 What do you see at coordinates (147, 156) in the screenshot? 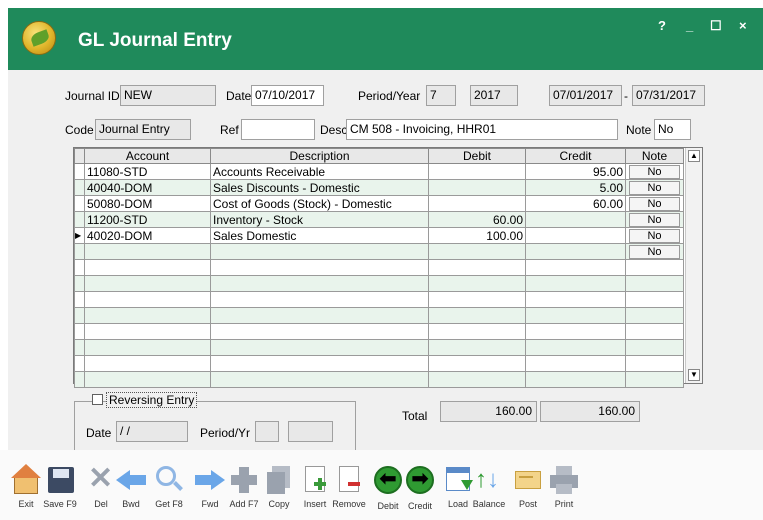
I see `col-account-header: Account` at bounding box center [147, 156].